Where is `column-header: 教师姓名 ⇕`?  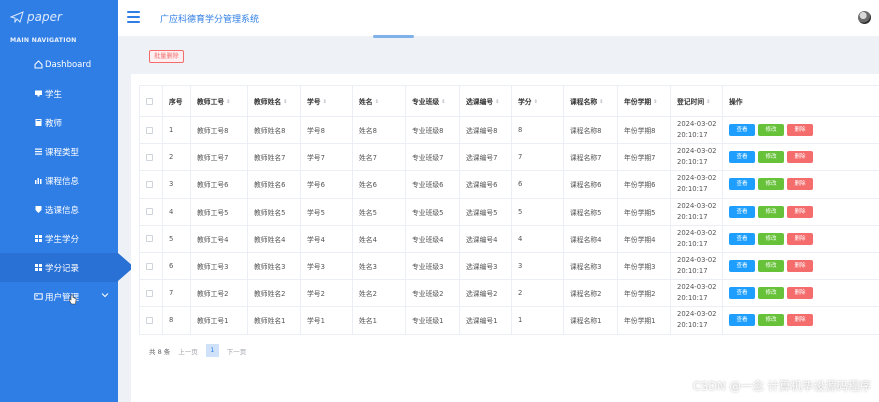
column-header: 教师姓名 ⇕ is located at coordinates (274, 101).